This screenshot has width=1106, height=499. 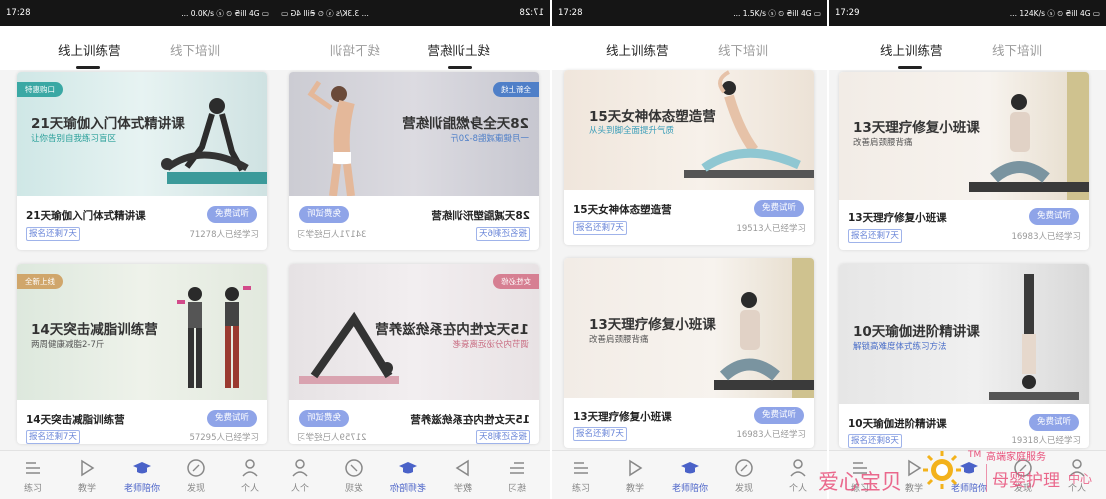 What do you see at coordinates (619, 340) in the screenshot?
I see `banner-subtitle: 改善肩颈腰背痛` at bounding box center [619, 340].